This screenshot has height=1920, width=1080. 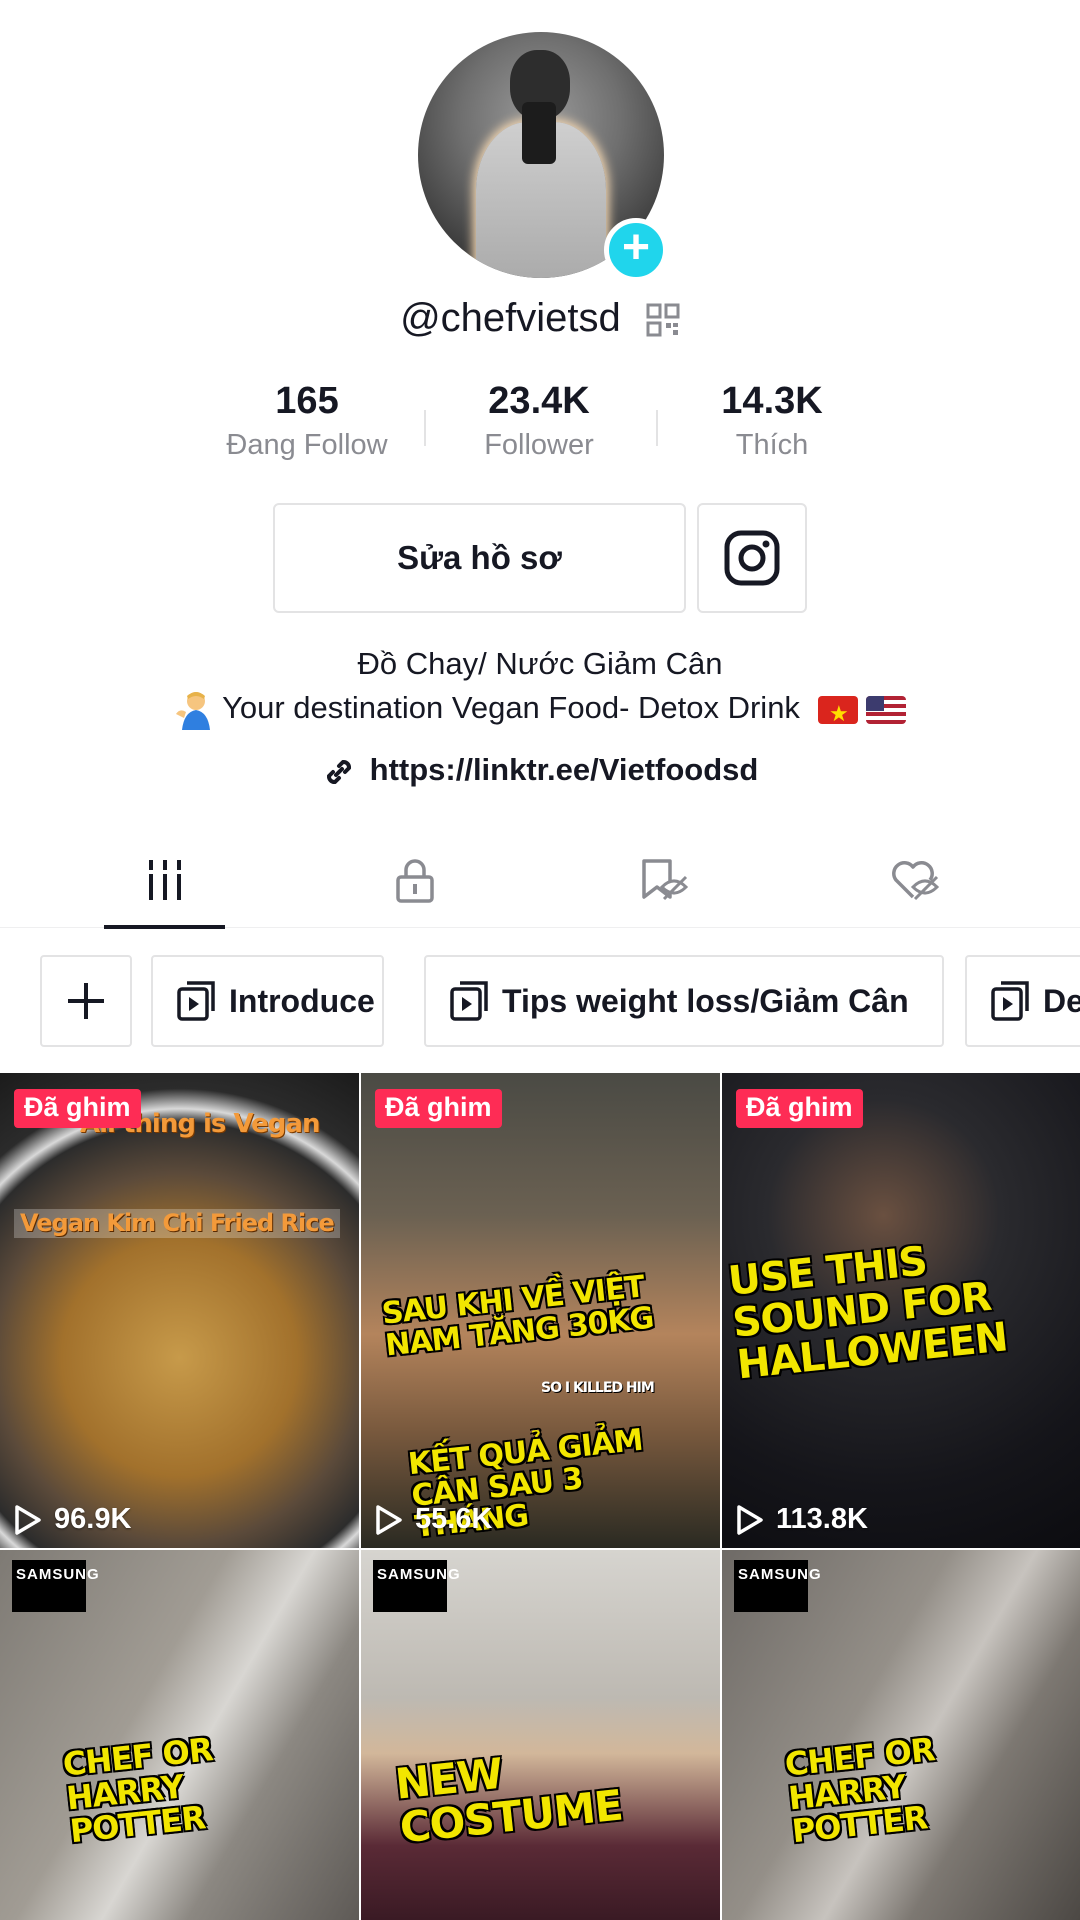 I want to click on usa-flag-icon, so click(x=885, y=709).